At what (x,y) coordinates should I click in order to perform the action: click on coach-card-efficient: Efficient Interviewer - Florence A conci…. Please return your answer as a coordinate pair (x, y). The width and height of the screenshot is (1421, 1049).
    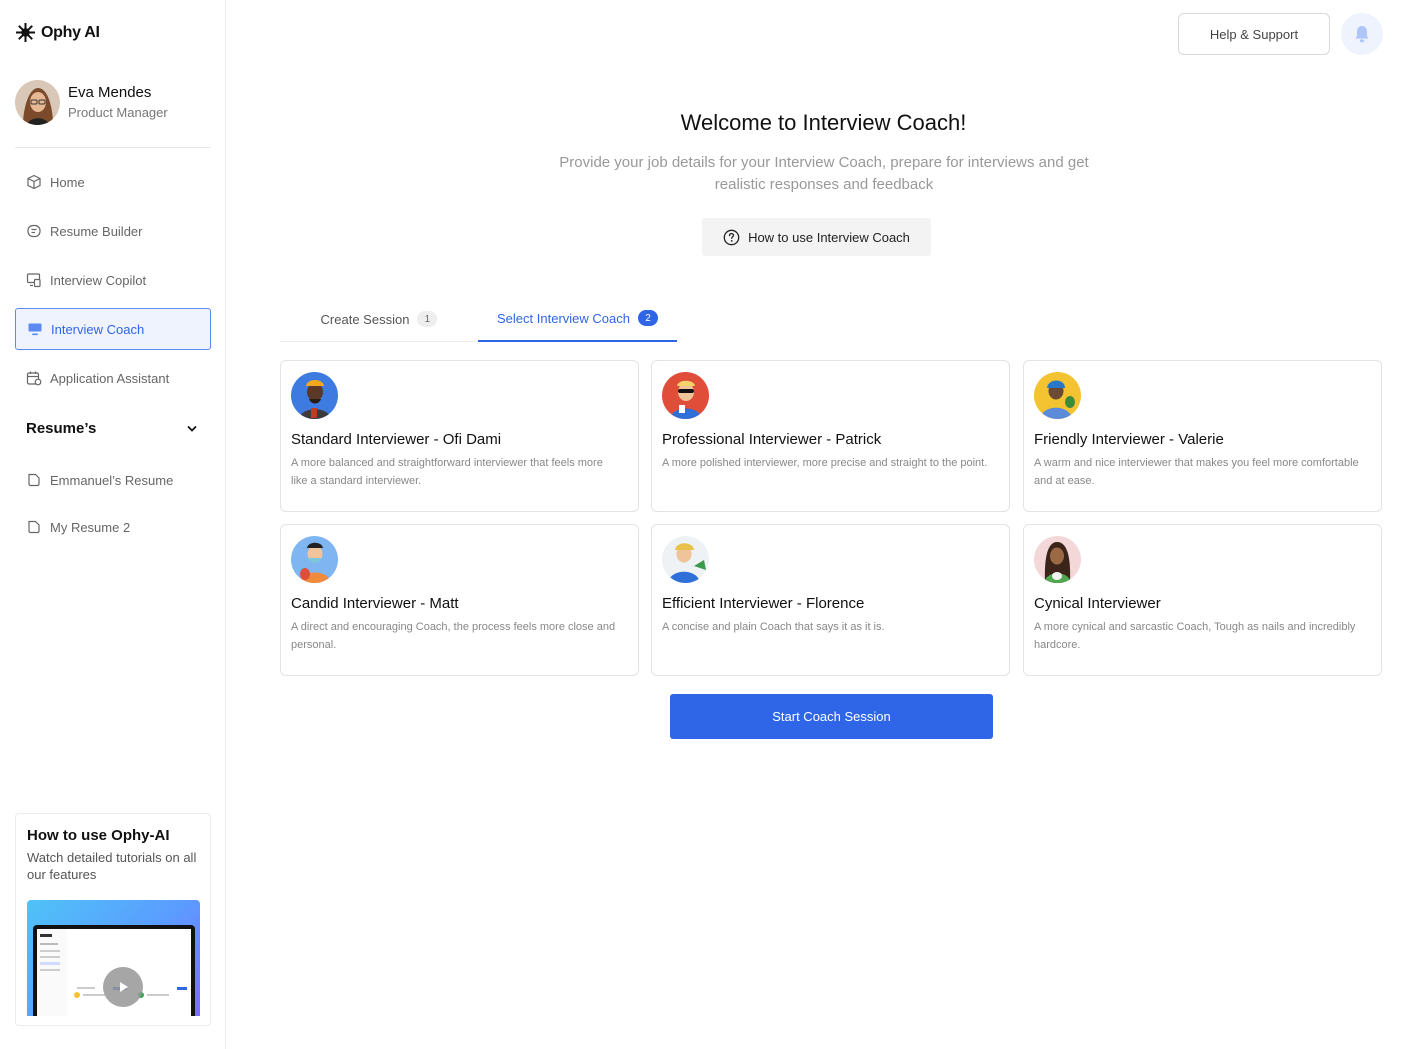
    Looking at the image, I should click on (830, 600).